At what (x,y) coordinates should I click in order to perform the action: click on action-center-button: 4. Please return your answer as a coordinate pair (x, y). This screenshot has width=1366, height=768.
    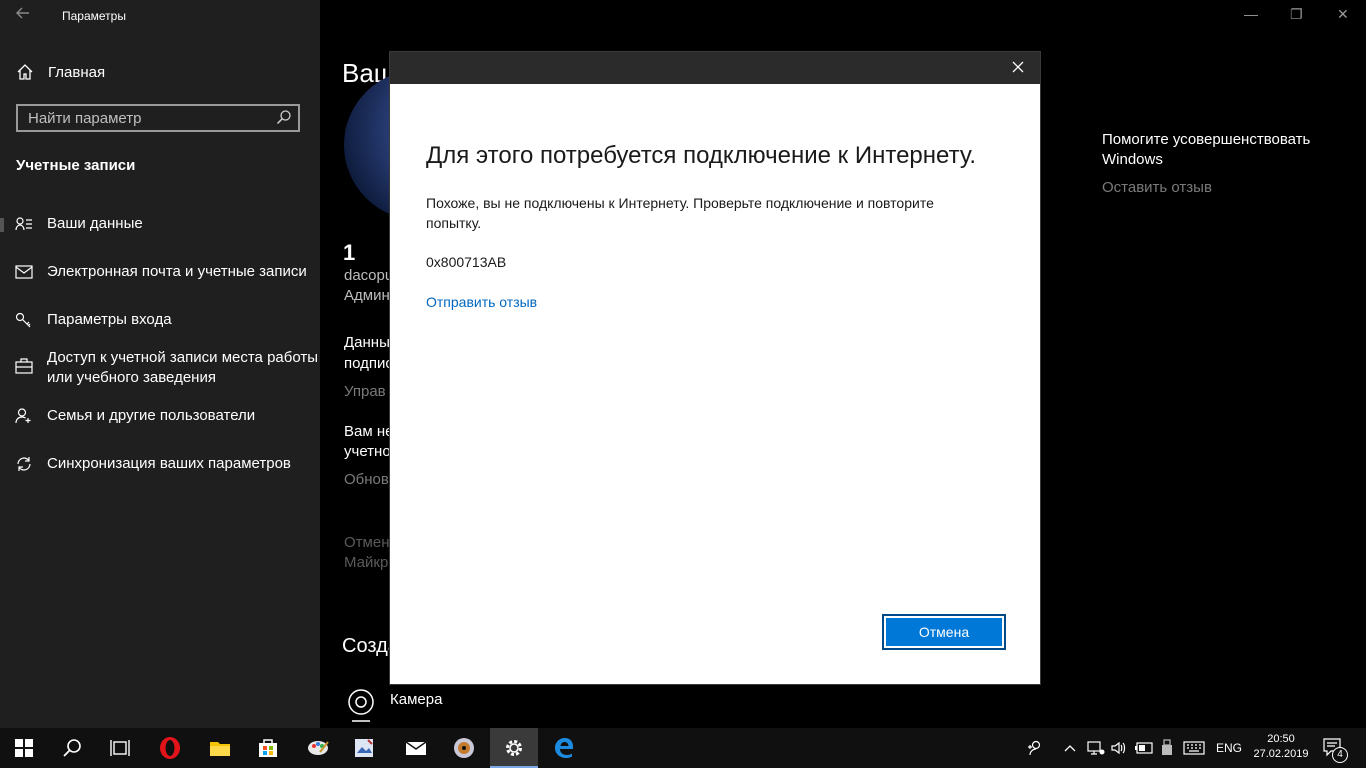
    Looking at the image, I should click on (1335, 748).